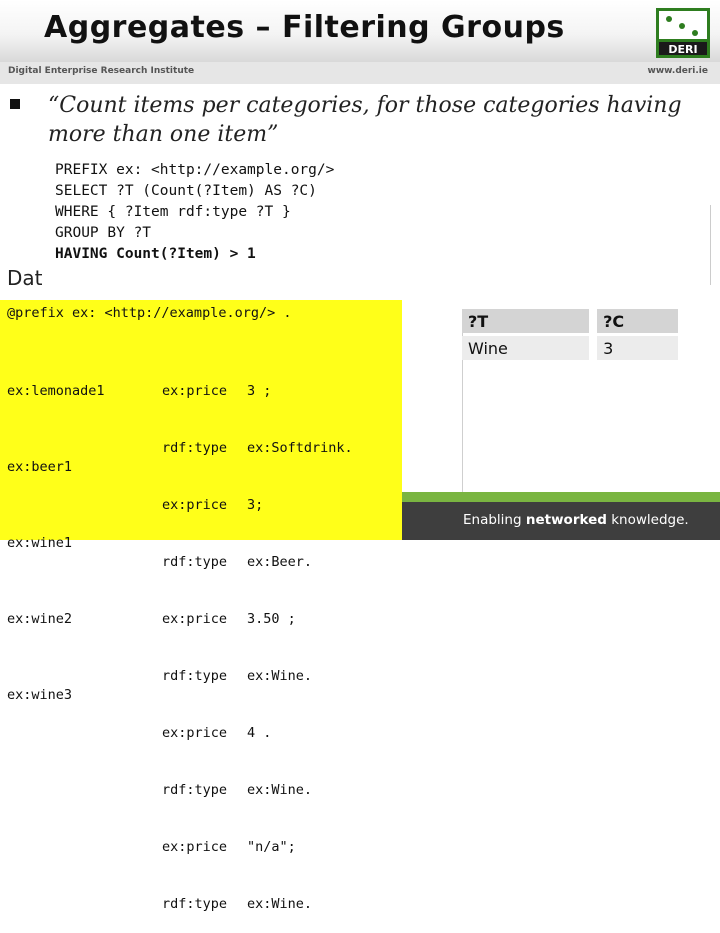 This screenshot has height=933, width=720. I want to click on side-bracket, so click(715, 245).